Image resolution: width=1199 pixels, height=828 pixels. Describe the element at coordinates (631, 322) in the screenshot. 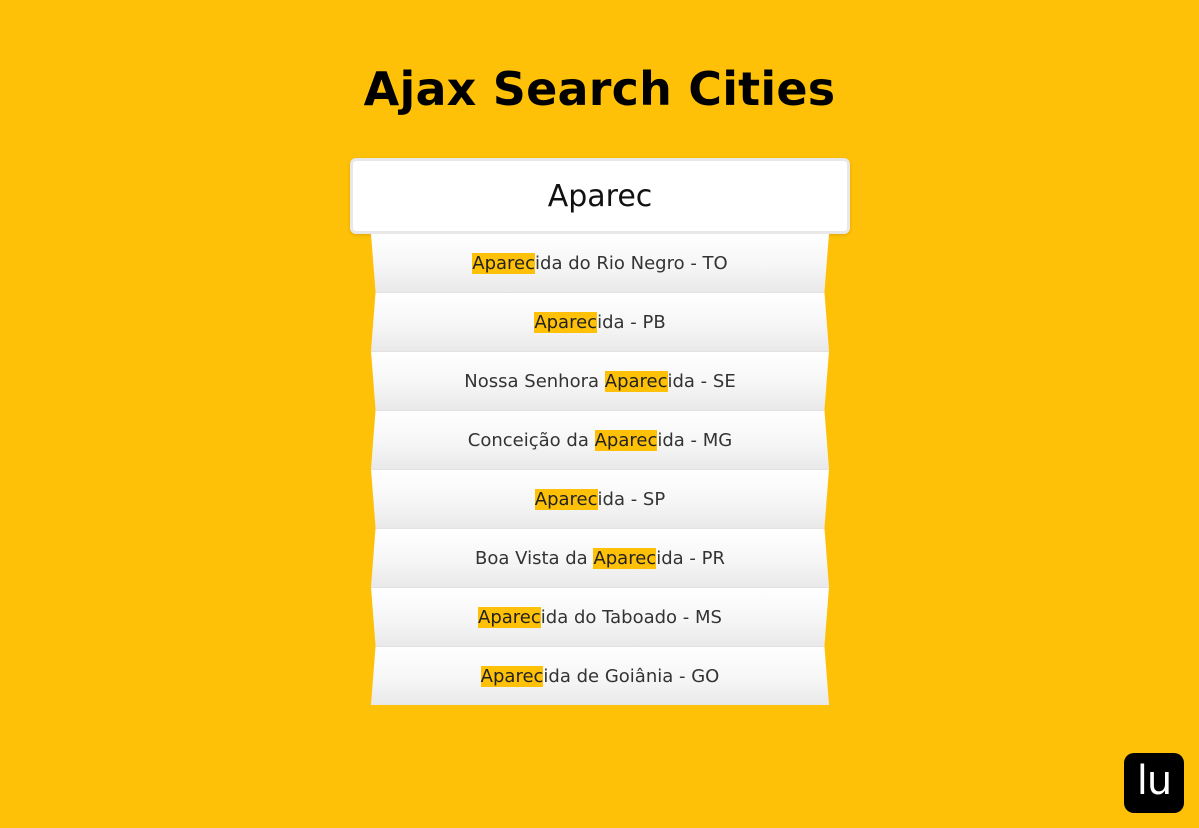

I see `suggestion-suffix: ida - PB` at that location.